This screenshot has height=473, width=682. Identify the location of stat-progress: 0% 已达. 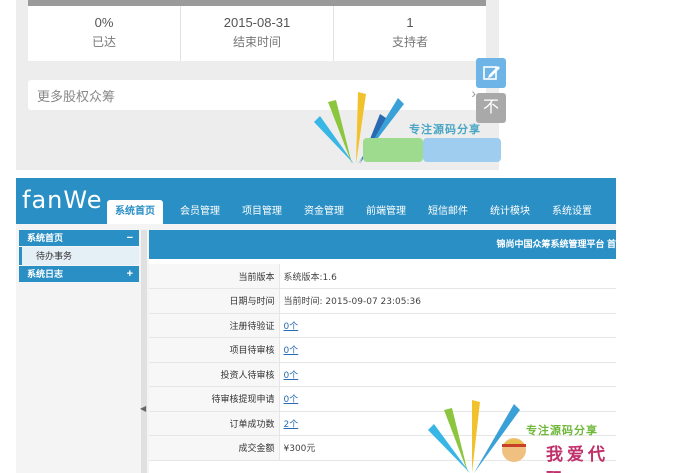
(104, 33).